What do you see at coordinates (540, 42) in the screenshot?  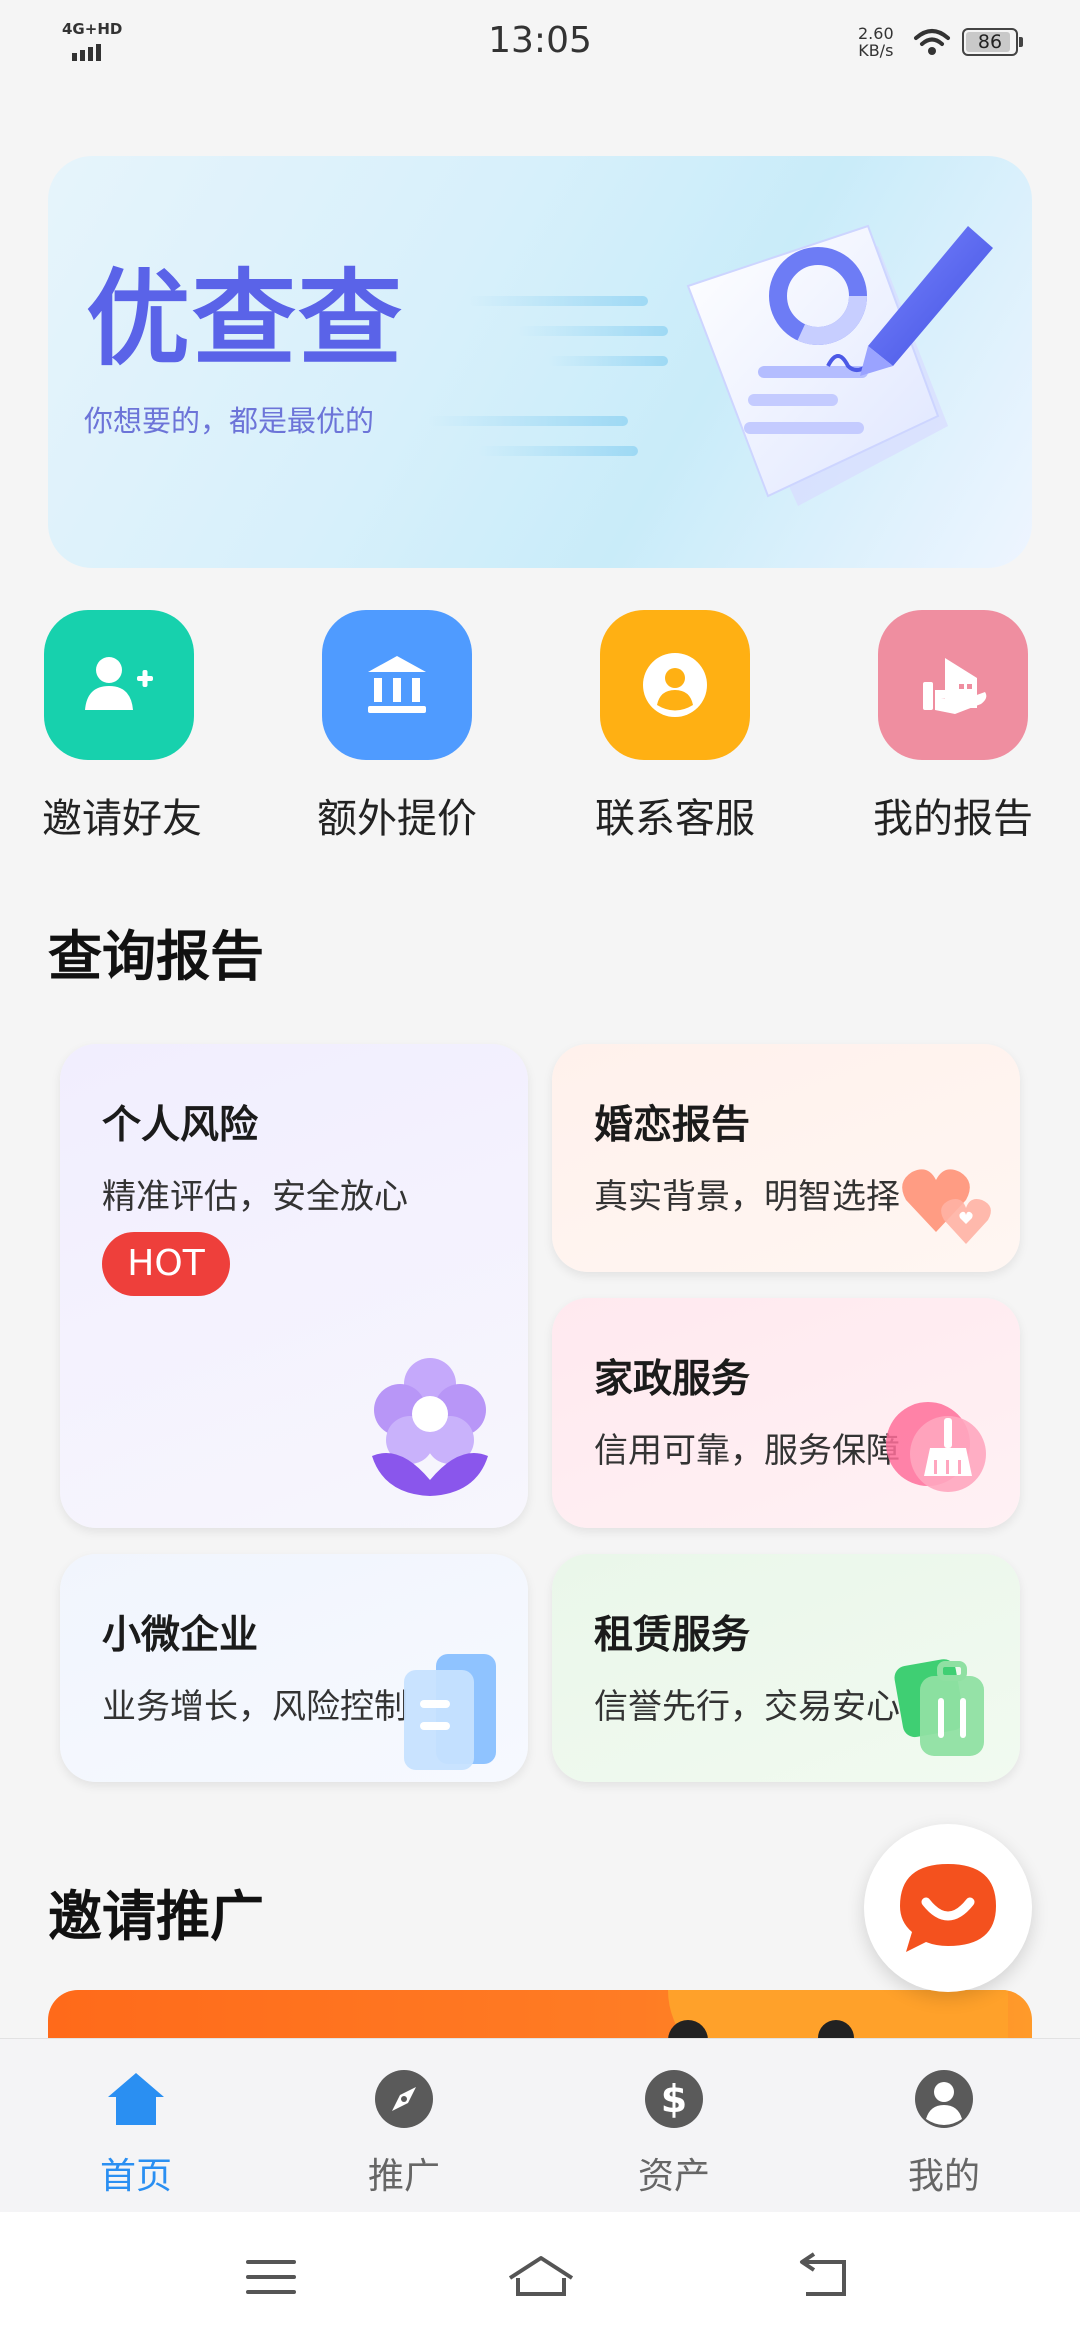 I see `status-bar: 4G+HD 13:05 2.60 KB/s 86` at bounding box center [540, 42].